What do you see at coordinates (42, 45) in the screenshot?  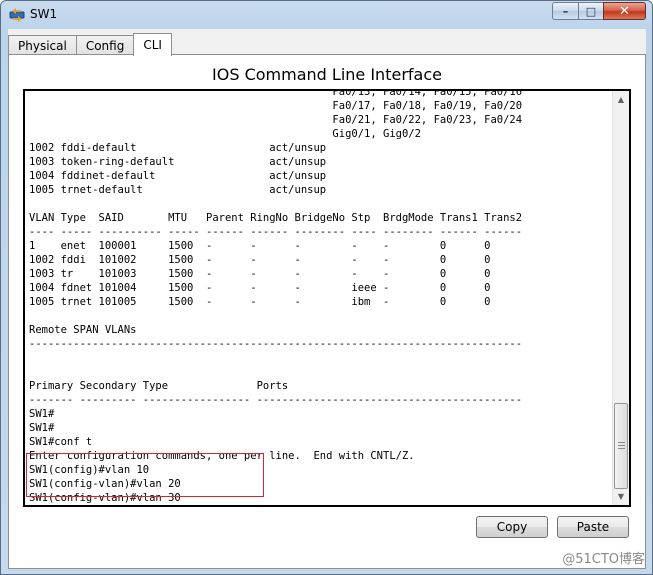 I see `tab-physical: Physical` at bounding box center [42, 45].